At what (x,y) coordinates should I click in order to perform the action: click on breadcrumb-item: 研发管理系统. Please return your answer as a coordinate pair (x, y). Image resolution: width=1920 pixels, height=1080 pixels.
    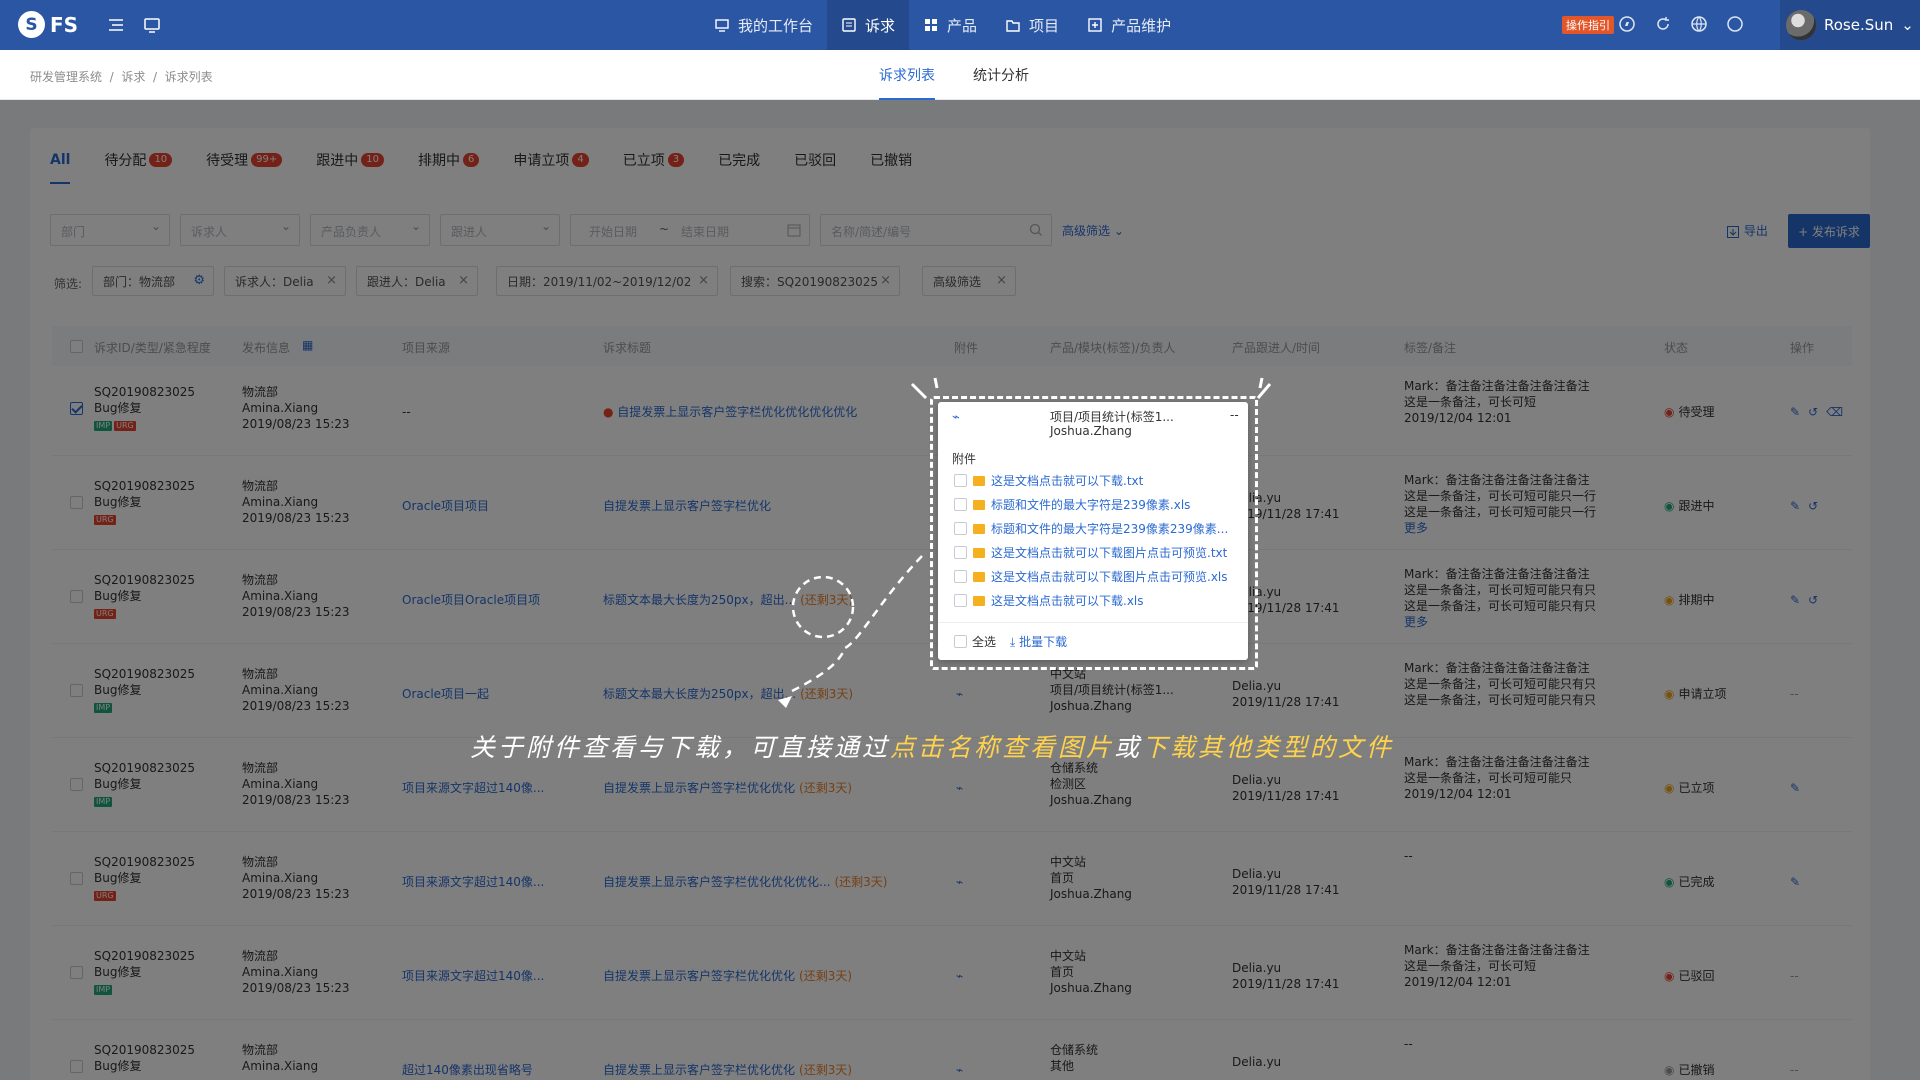
    Looking at the image, I should click on (66, 77).